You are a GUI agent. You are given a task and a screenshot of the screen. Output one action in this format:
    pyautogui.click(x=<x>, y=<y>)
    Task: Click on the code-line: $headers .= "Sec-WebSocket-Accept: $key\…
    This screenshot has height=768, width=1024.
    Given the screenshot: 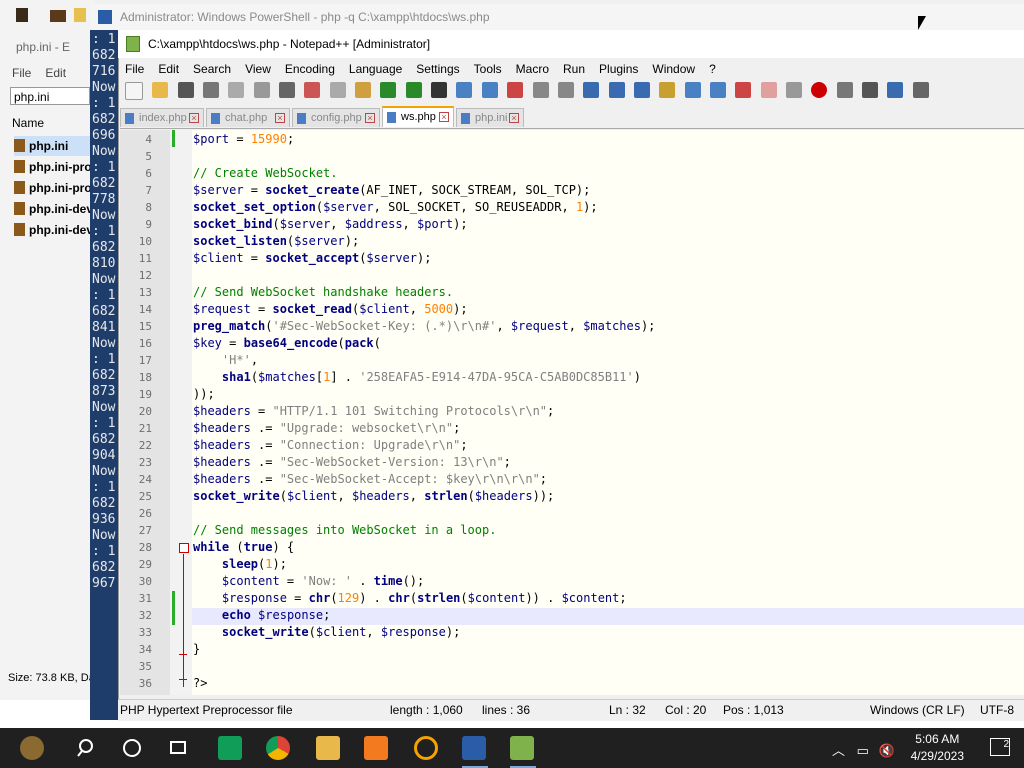 What is the action you would take?
    pyautogui.click(x=370, y=479)
    